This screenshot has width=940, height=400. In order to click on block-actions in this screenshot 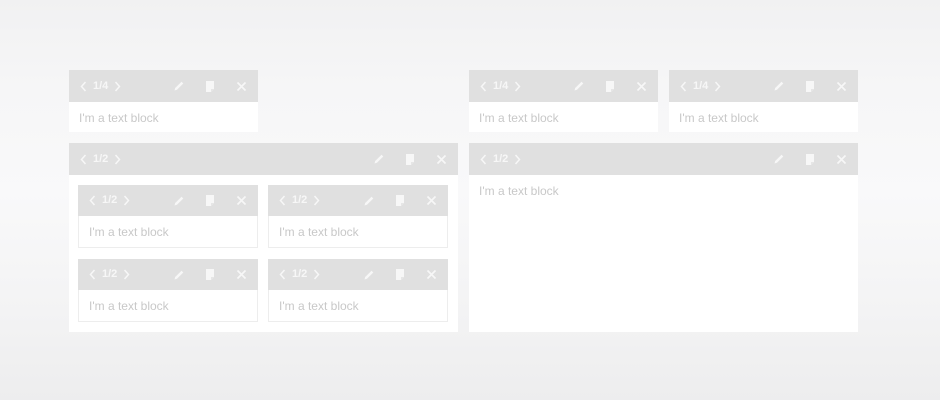, I will do `click(392, 275)`.